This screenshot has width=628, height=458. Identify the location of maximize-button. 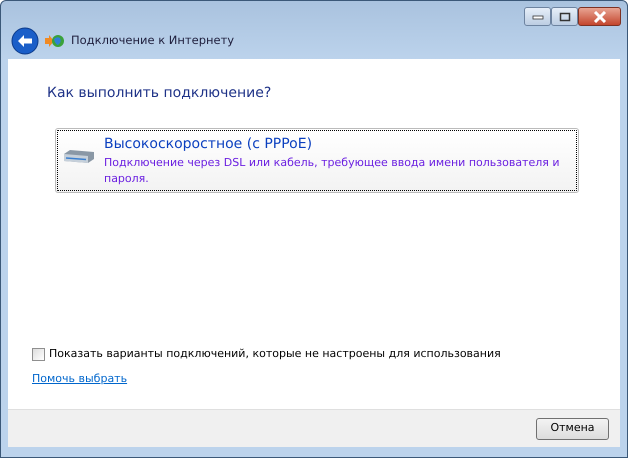
(564, 16).